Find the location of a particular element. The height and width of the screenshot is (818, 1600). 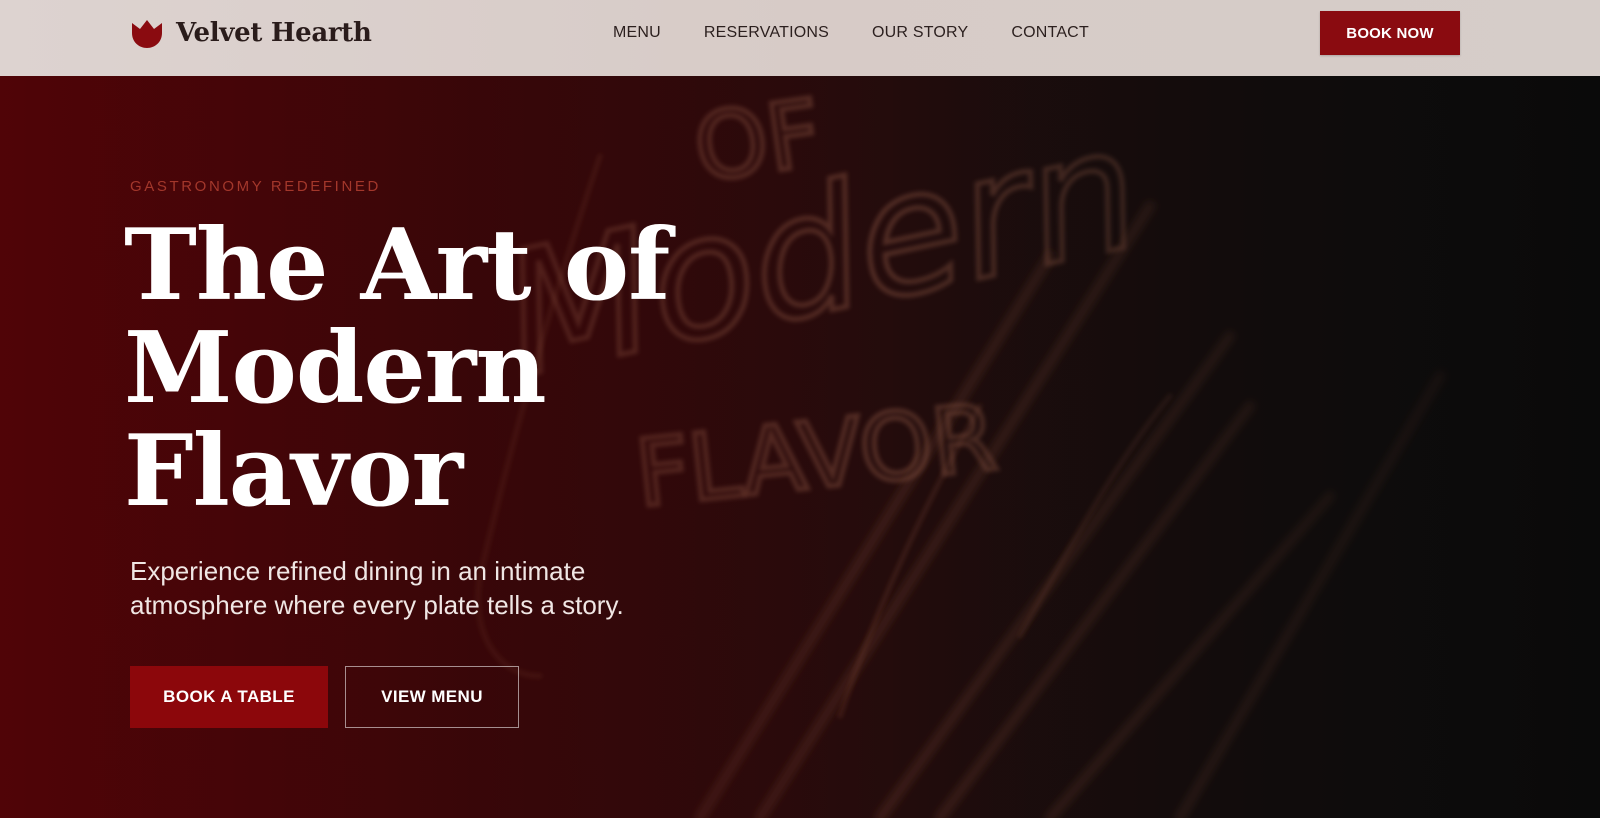

nav-item-reservations: RESERVATIONS is located at coordinates (766, 33).